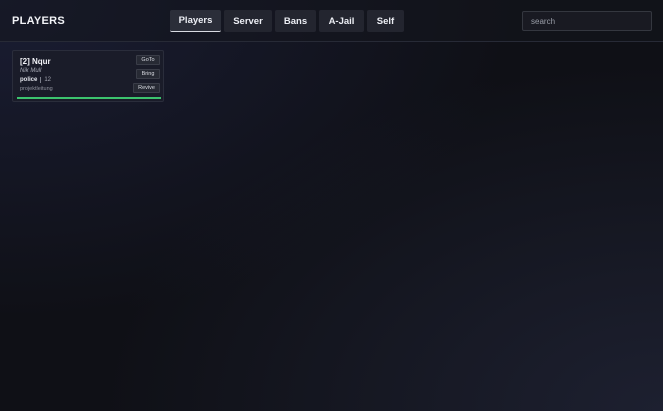 The width and height of the screenshot is (663, 411). What do you see at coordinates (35, 61) in the screenshot?
I see `player-name: [2] Nqur` at bounding box center [35, 61].